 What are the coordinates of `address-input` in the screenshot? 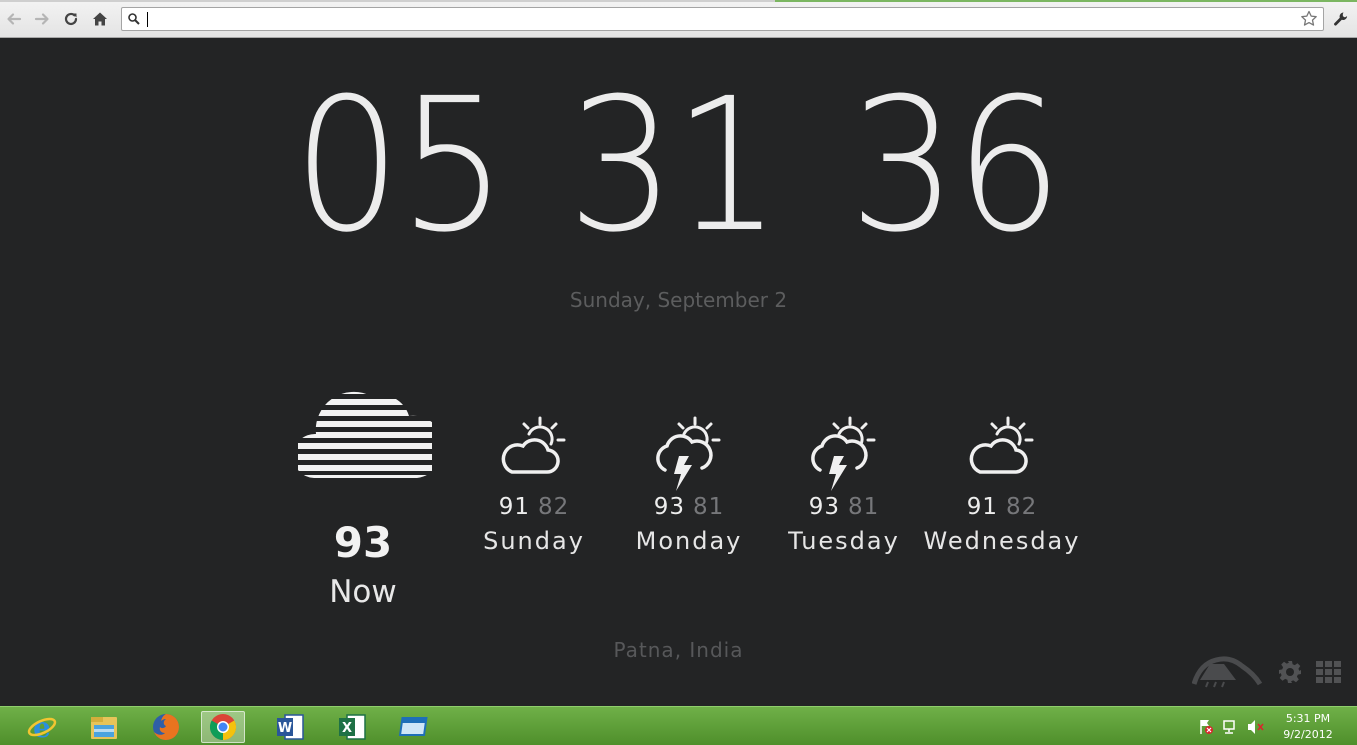 It's located at (721, 19).